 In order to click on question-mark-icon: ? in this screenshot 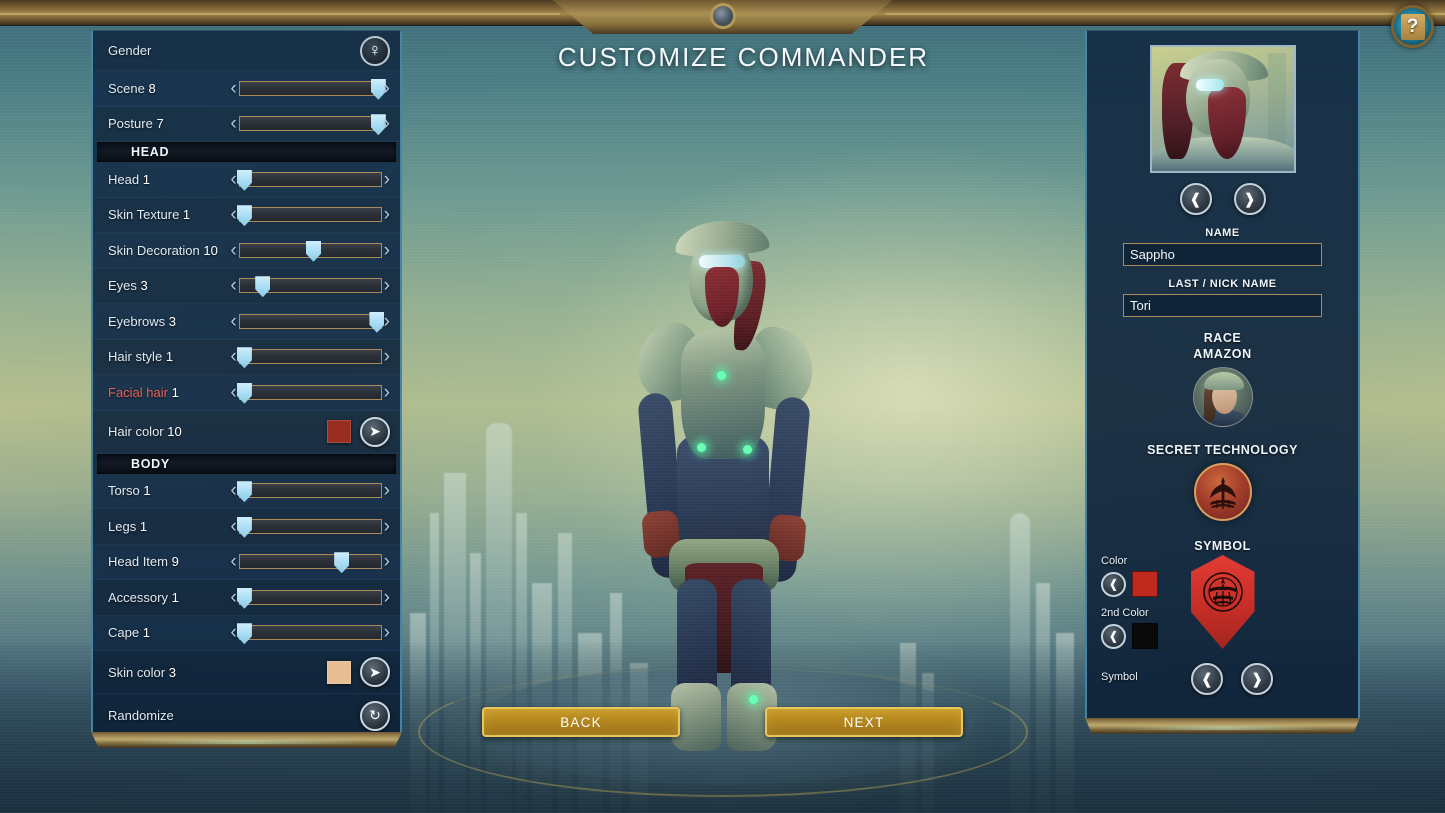, I will do `click(1412, 26)`.